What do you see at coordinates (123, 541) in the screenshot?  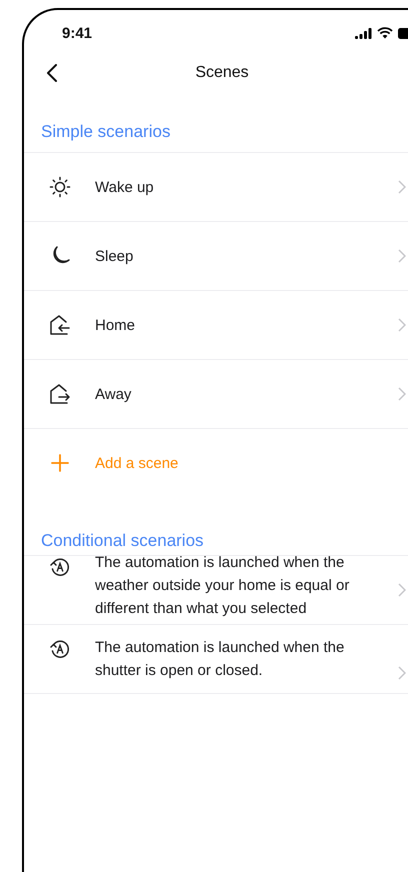 I see `section-heading: Conditional scenarios` at bounding box center [123, 541].